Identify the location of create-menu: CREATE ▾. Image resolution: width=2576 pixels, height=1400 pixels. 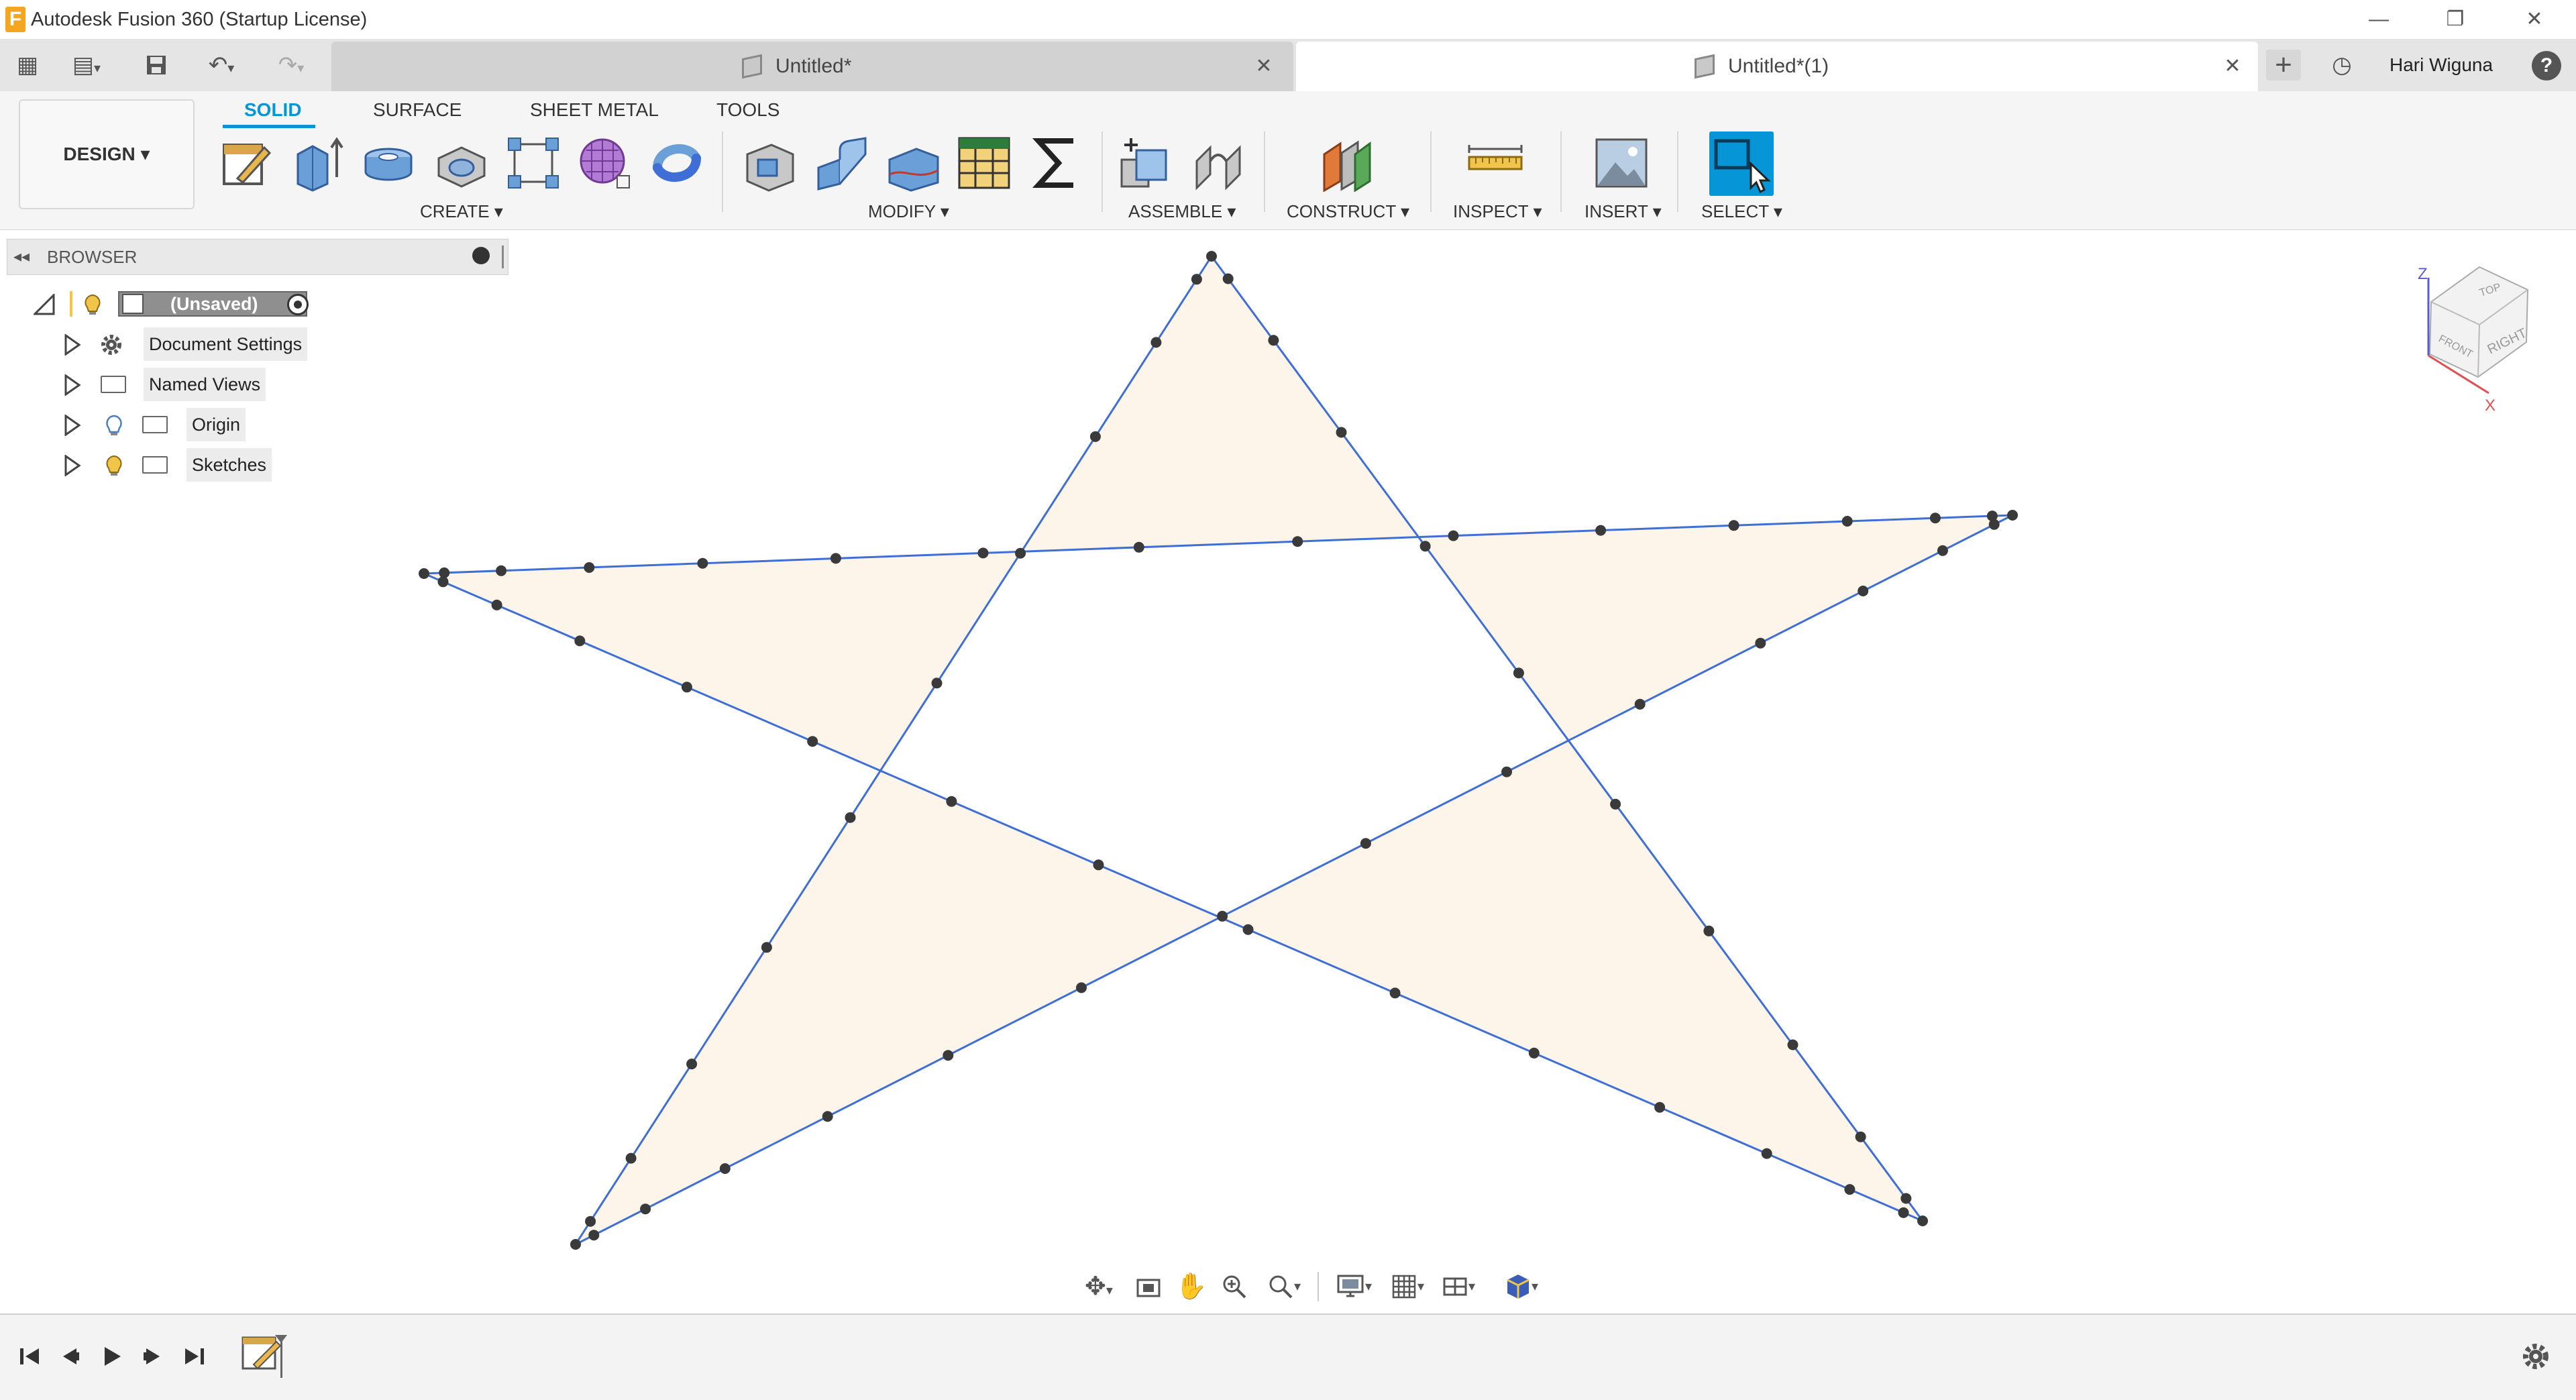
(461, 211).